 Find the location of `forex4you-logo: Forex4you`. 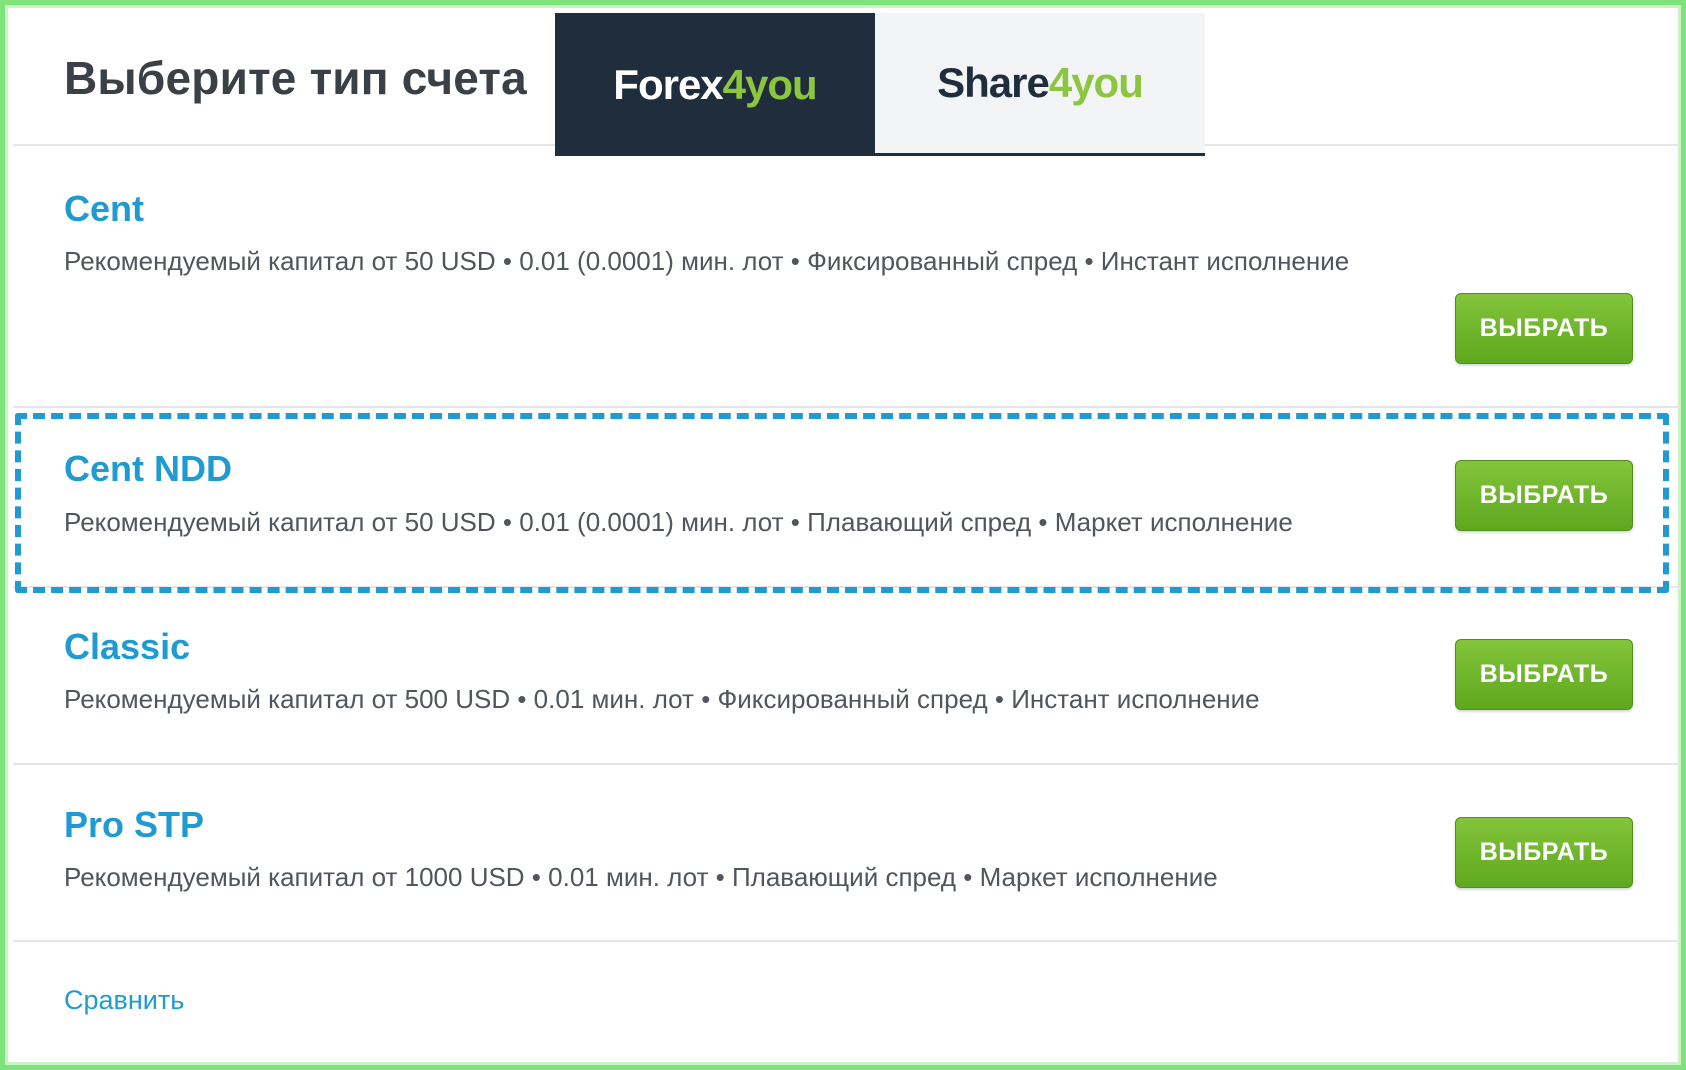

forex4you-logo: Forex4you is located at coordinates (715, 84).